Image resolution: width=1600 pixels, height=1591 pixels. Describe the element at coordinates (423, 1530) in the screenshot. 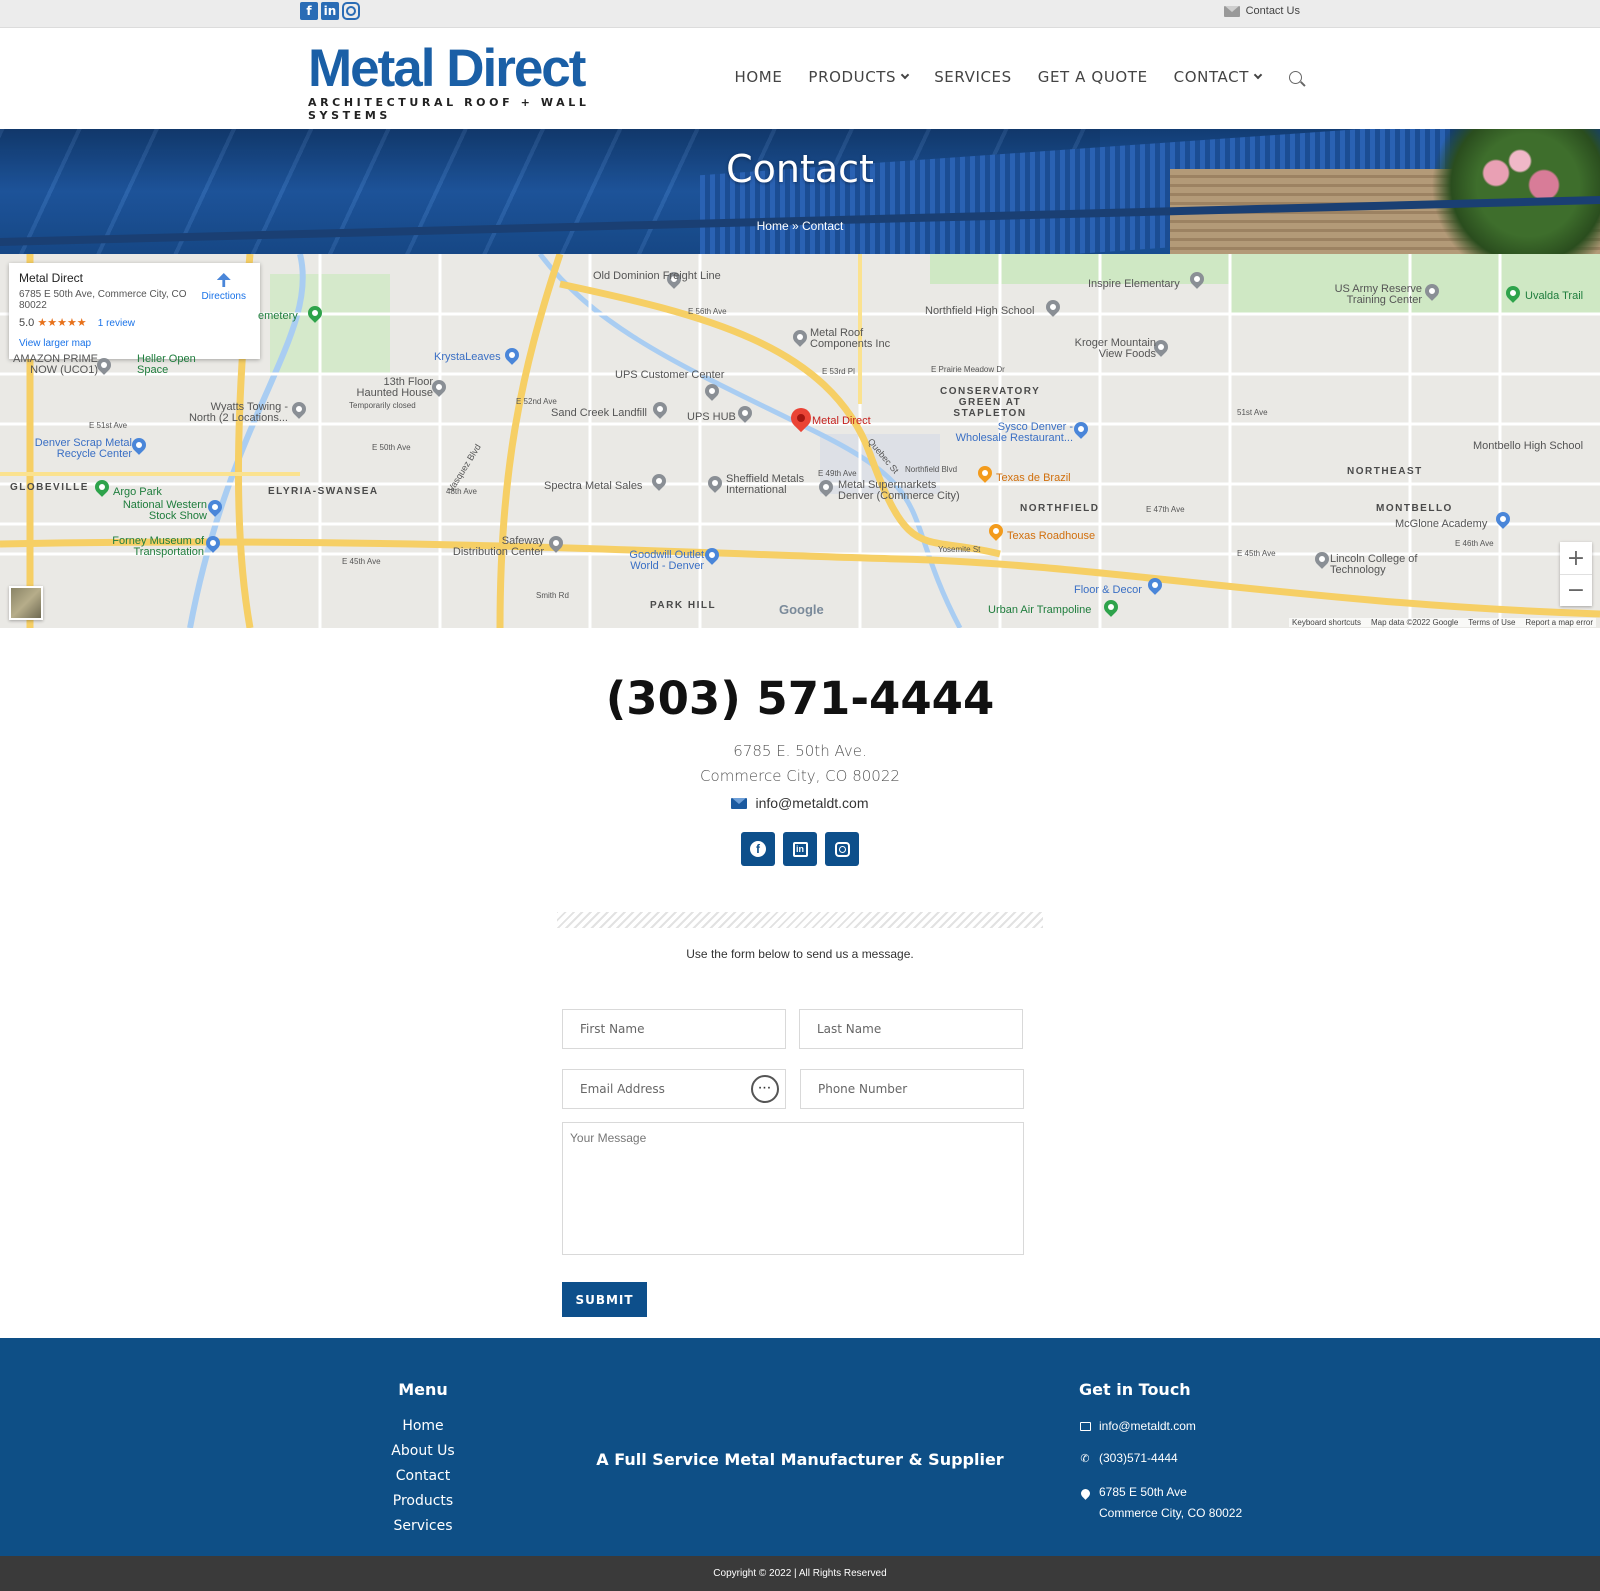

I see `footer-link-services: Services` at that location.